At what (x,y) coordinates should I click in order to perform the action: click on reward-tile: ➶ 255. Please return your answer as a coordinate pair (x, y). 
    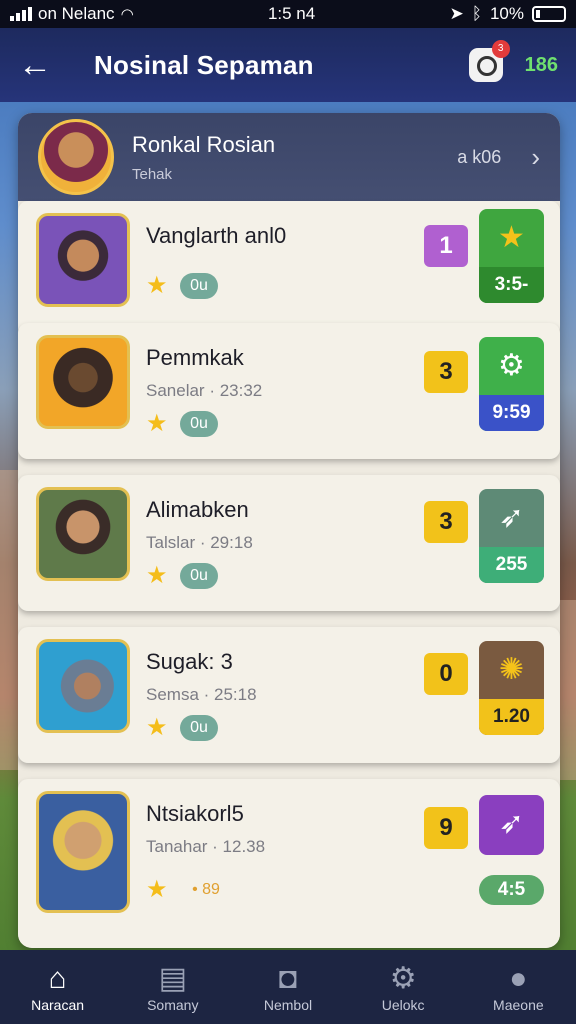
    Looking at the image, I should click on (511, 536).